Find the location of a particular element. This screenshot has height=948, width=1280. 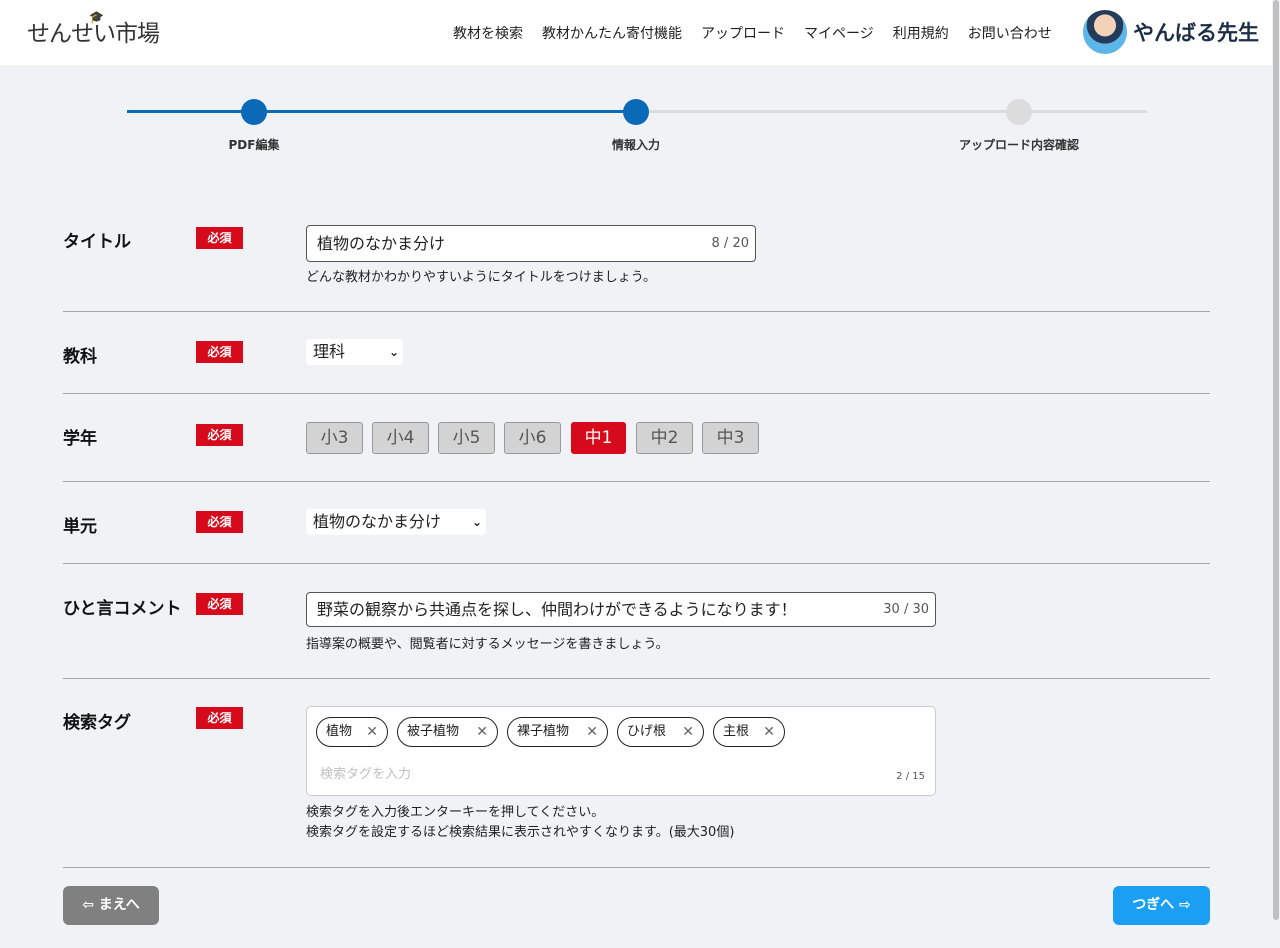

nav-donation: 教材かんたん寄付機能 is located at coordinates (612, 33).